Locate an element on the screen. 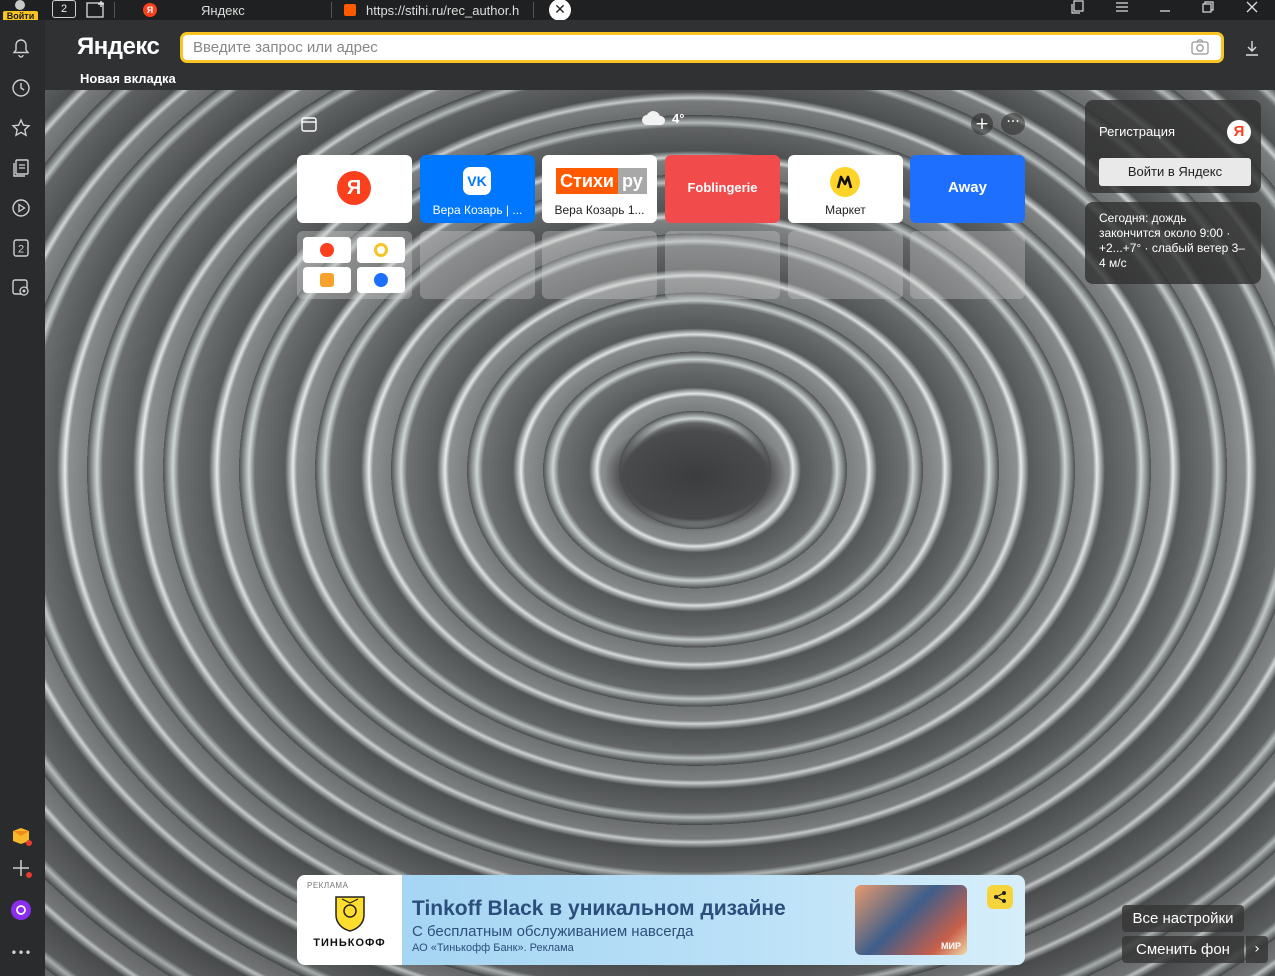 Image resolution: width=1275 pixels, height=976 pixels. yandex-logo: Яндекс is located at coordinates (118, 47).